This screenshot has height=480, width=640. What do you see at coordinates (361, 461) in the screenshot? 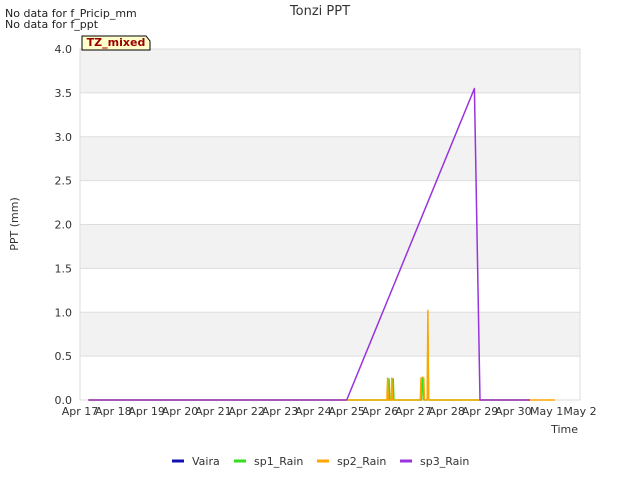
I see `legend-label-sp2-rain: sp2_Rain` at bounding box center [361, 461].